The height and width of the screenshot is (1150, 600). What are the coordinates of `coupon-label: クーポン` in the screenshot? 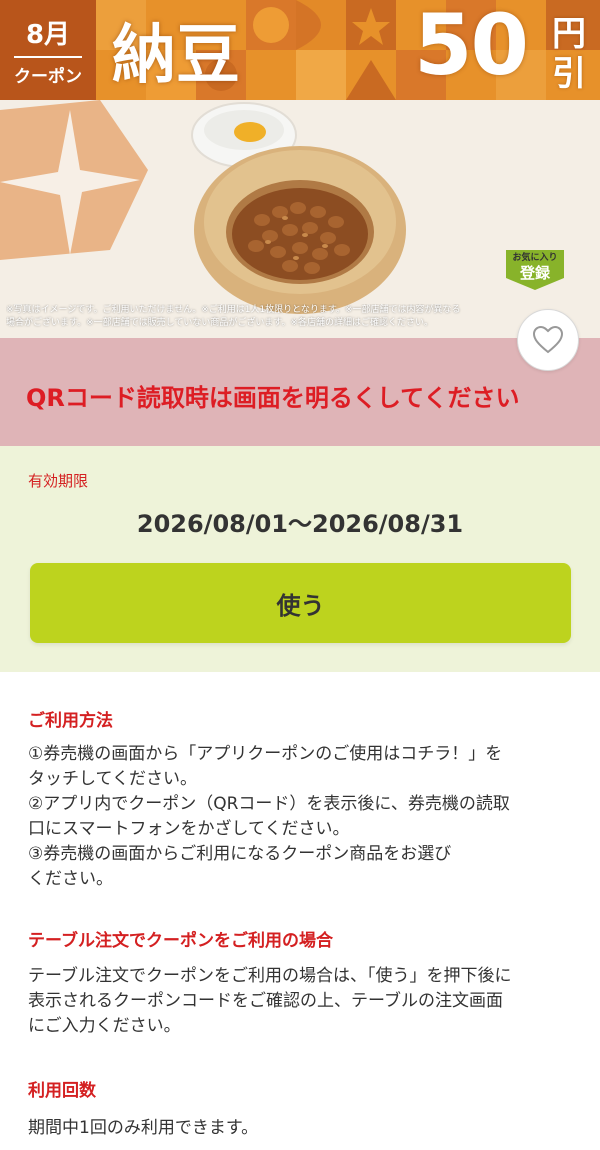 It's located at (48, 77).